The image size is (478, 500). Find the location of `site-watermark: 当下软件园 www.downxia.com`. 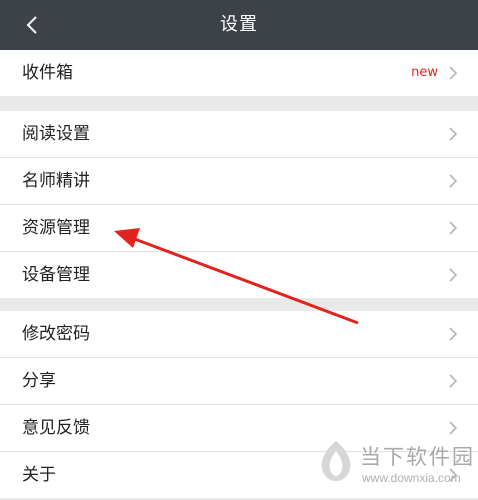

site-watermark: 当下软件园 www.downxia.com is located at coordinates (397, 468).